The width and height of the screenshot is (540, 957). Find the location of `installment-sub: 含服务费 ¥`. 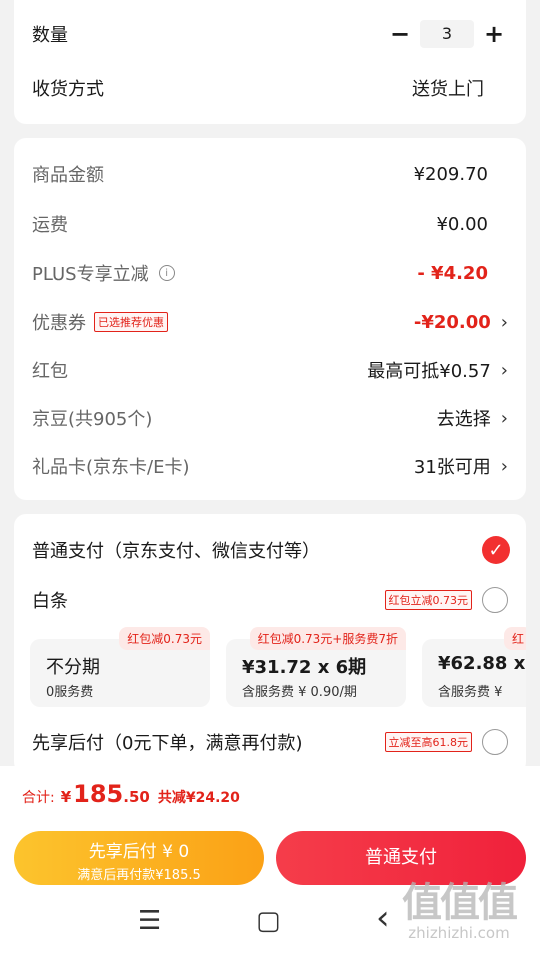

installment-sub: 含服务费 ¥ is located at coordinates (470, 692).